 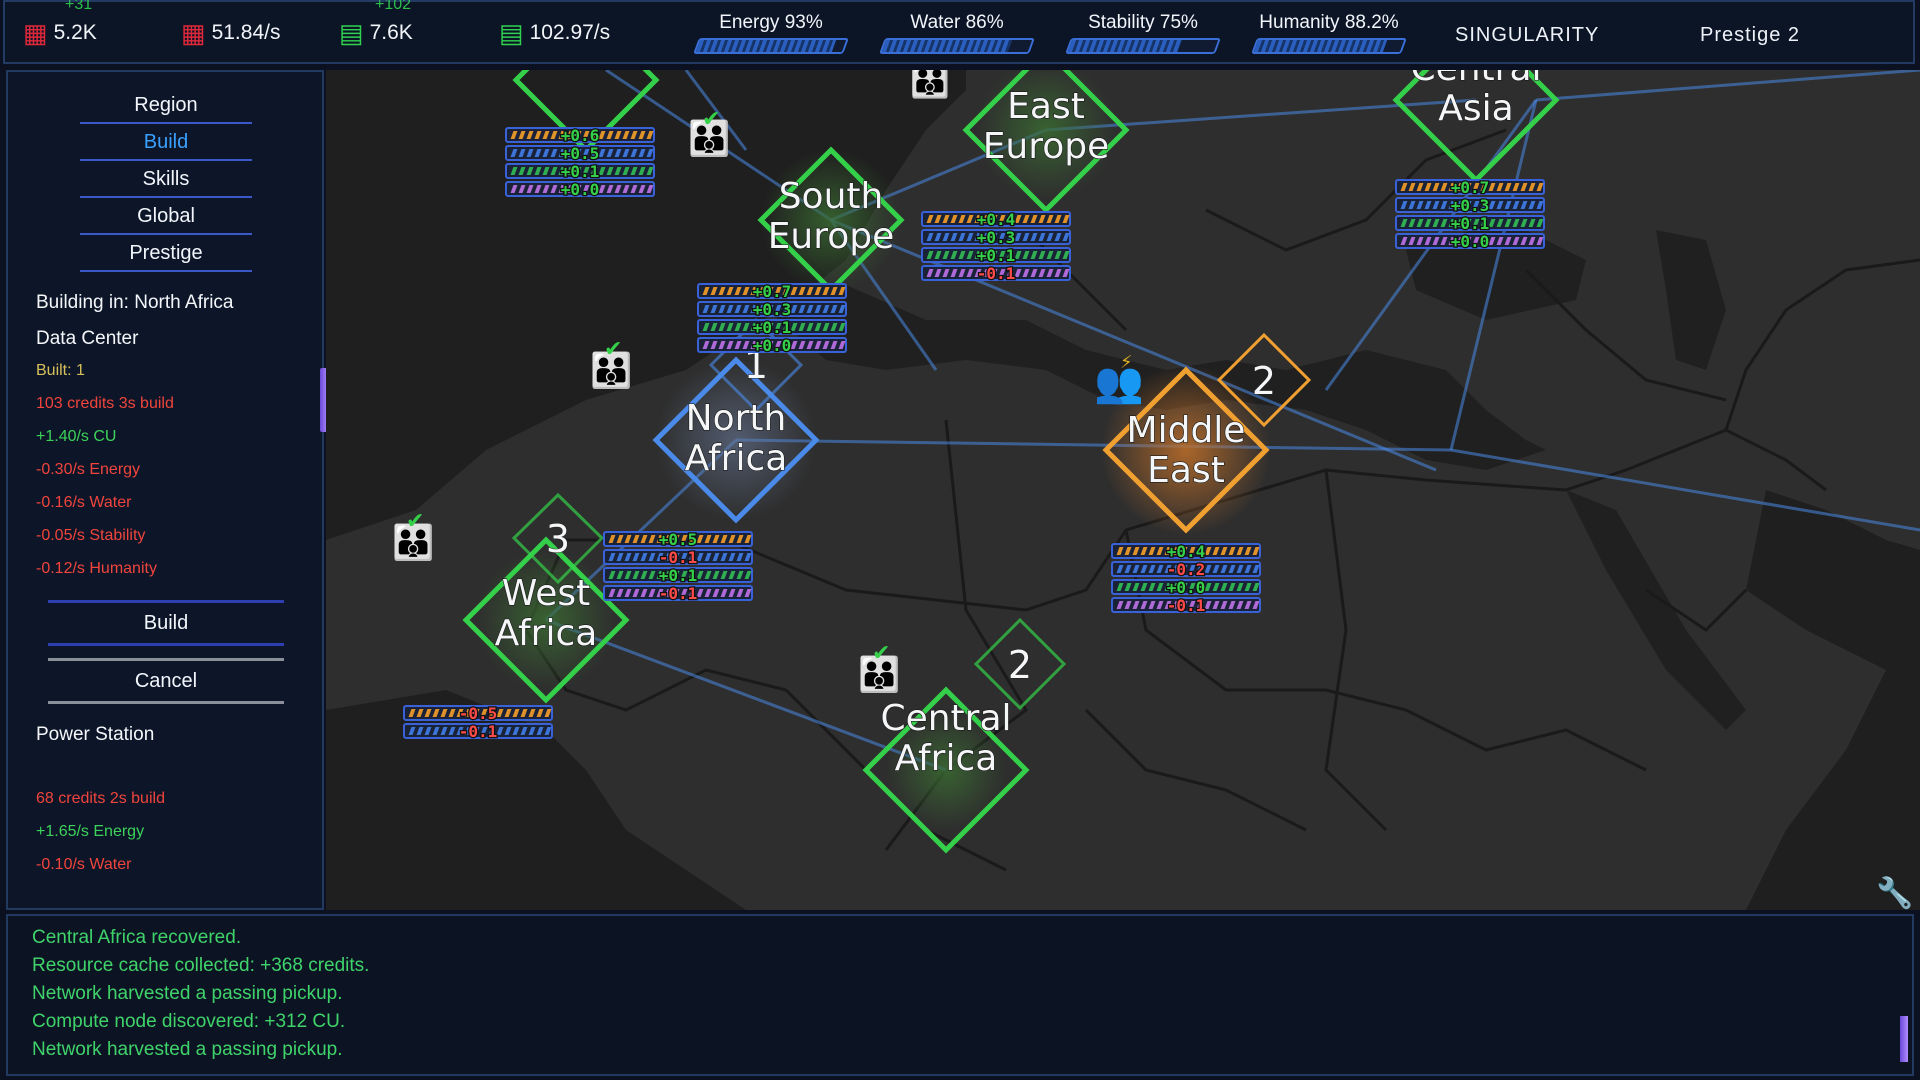 I want to click on svg-text:CentralAfrica: Central Africa, so click(x=945, y=738).